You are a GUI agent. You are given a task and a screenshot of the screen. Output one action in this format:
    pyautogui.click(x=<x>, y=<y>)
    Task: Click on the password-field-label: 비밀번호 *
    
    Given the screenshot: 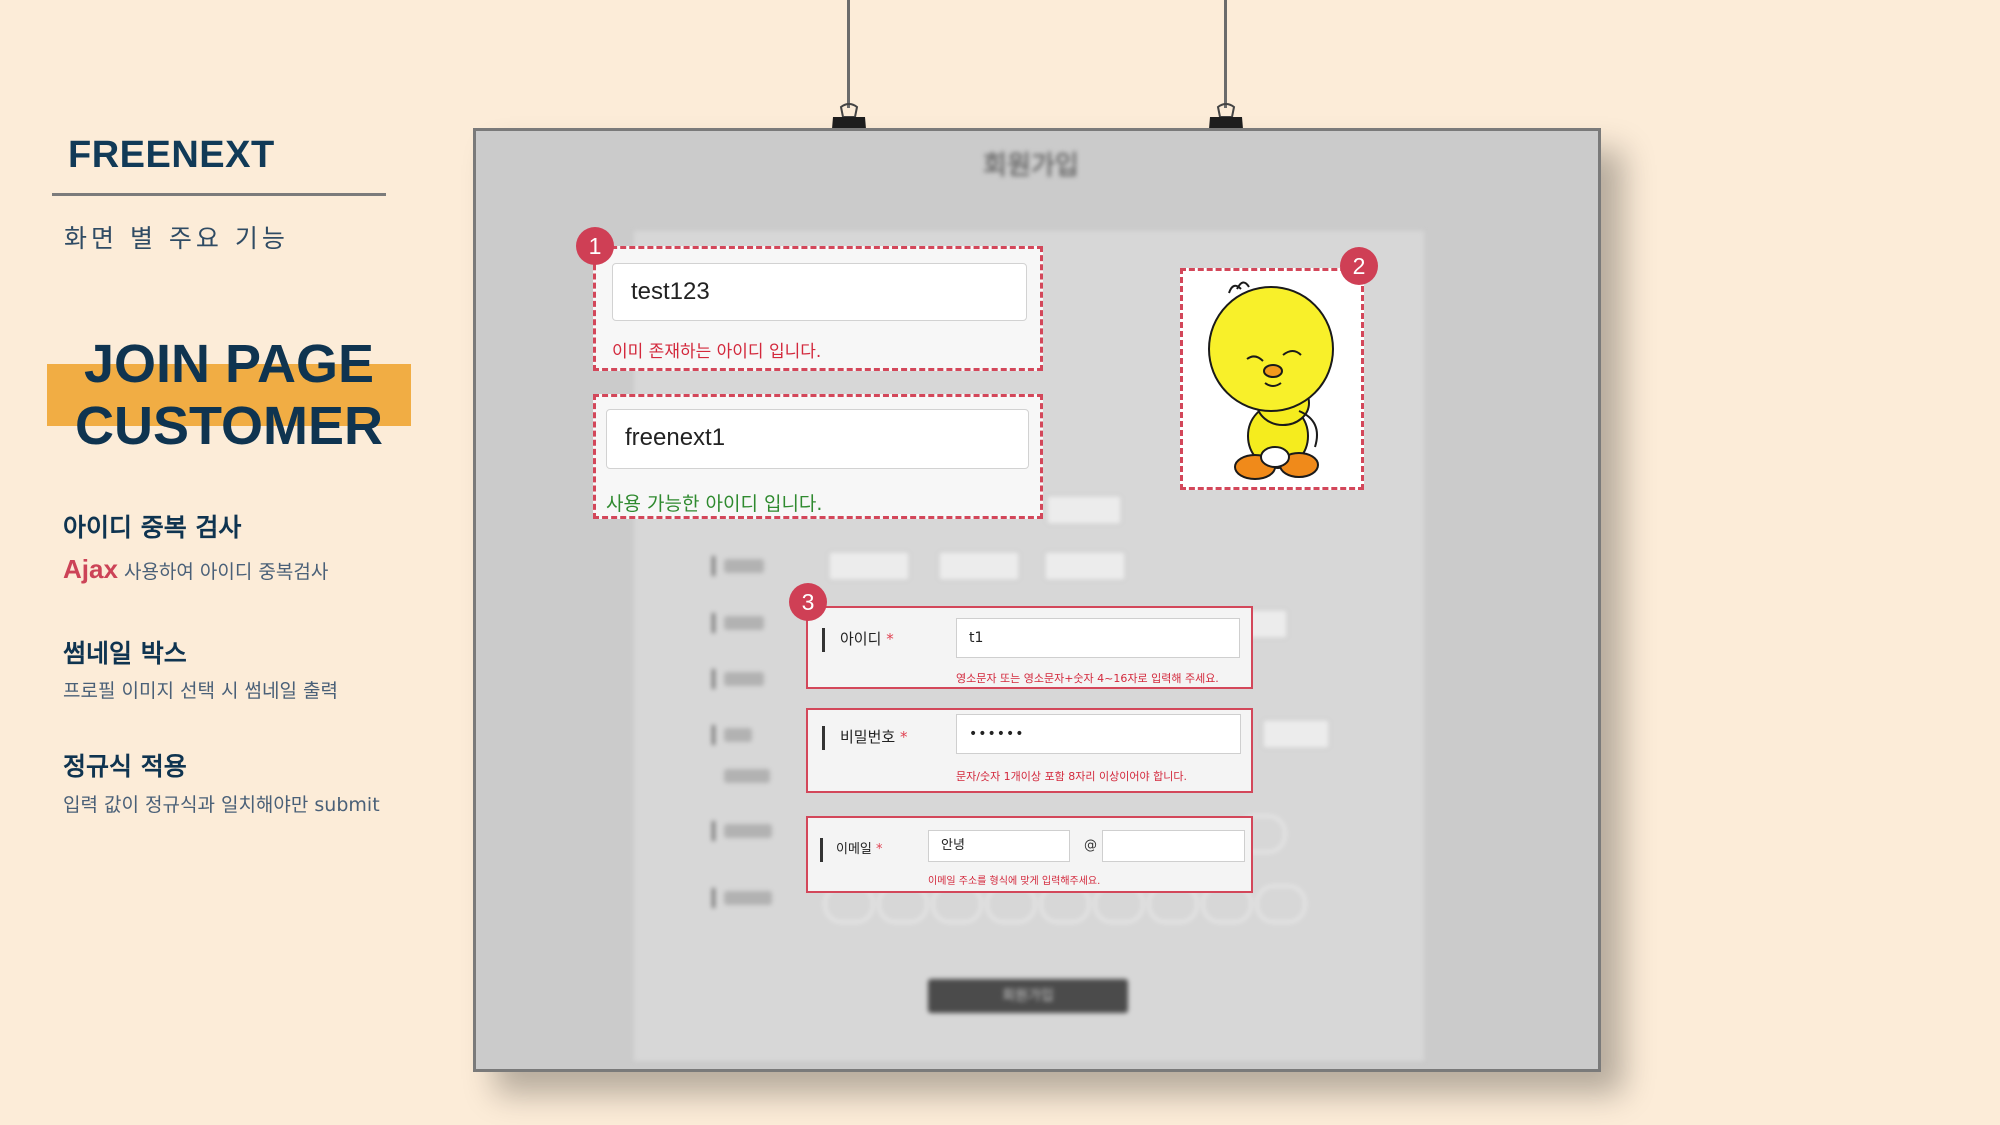 What is the action you would take?
    pyautogui.click(x=873, y=736)
    